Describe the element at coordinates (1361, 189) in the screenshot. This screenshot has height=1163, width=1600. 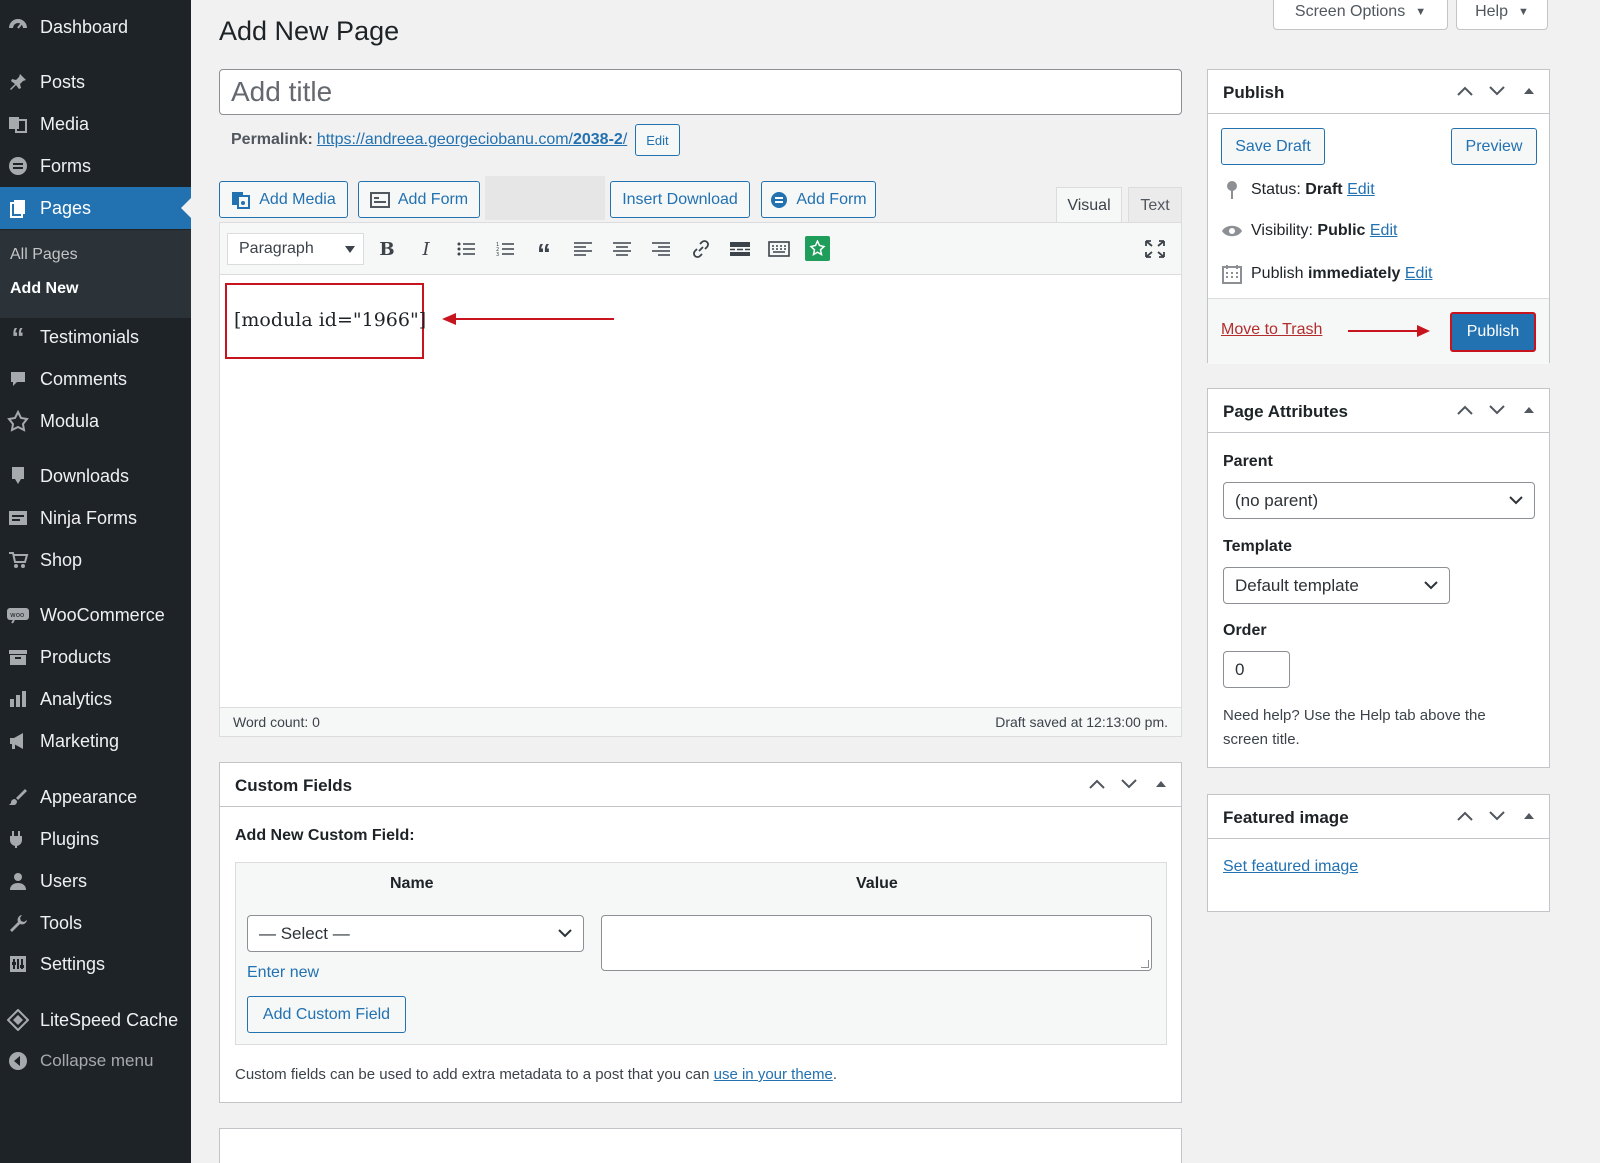
I see `status-edit-link: Edit` at that location.